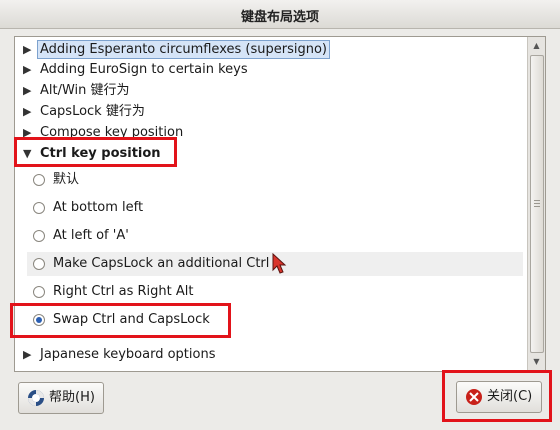 This screenshot has height=430, width=560. I want to click on group-row-eurosign: ▶ Adding EuroSign to certain keys, so click(270, 69).